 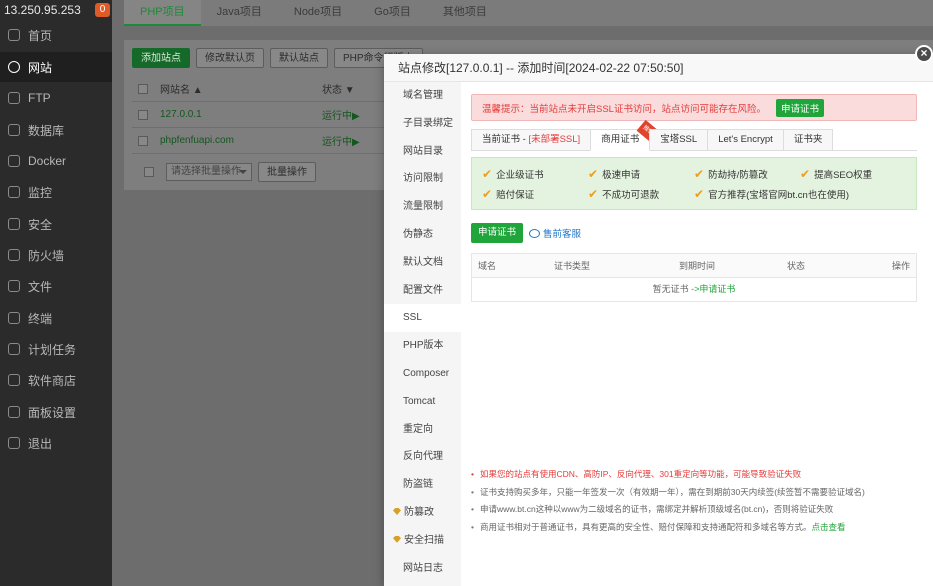 I want to click on sidebar-item-files: 文件, so click(x=56, y=286).